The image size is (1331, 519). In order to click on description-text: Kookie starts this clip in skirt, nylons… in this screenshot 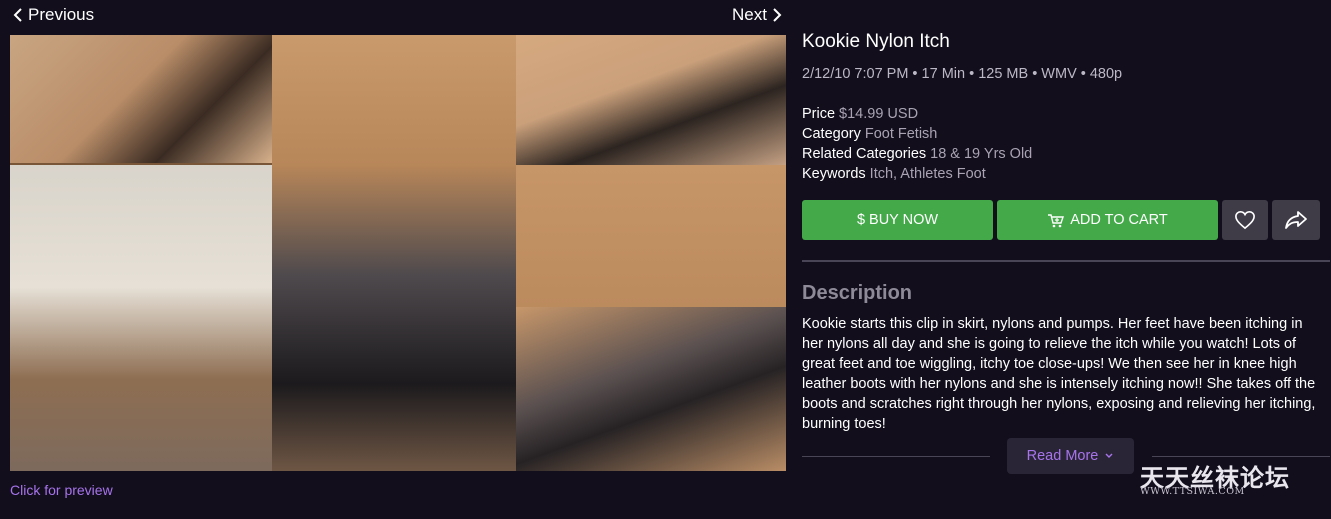, I will do `click(1059, 374)`.